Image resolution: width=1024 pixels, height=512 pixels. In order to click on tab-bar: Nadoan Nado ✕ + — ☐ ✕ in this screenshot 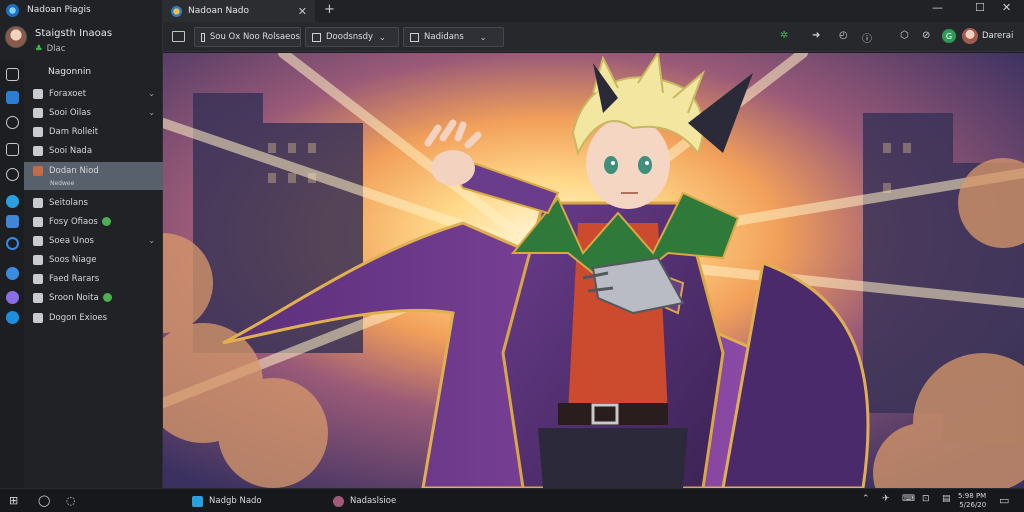, I will do `click(593, 11)`.